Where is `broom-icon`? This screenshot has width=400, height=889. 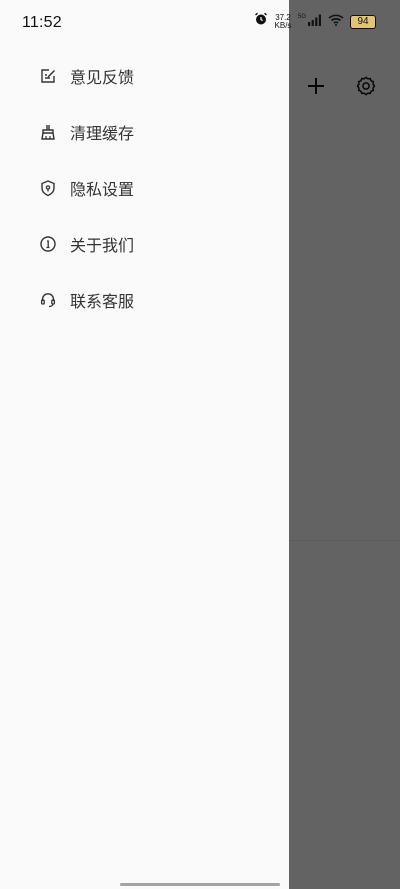
broom-icon is located at coordinates (48, 132).